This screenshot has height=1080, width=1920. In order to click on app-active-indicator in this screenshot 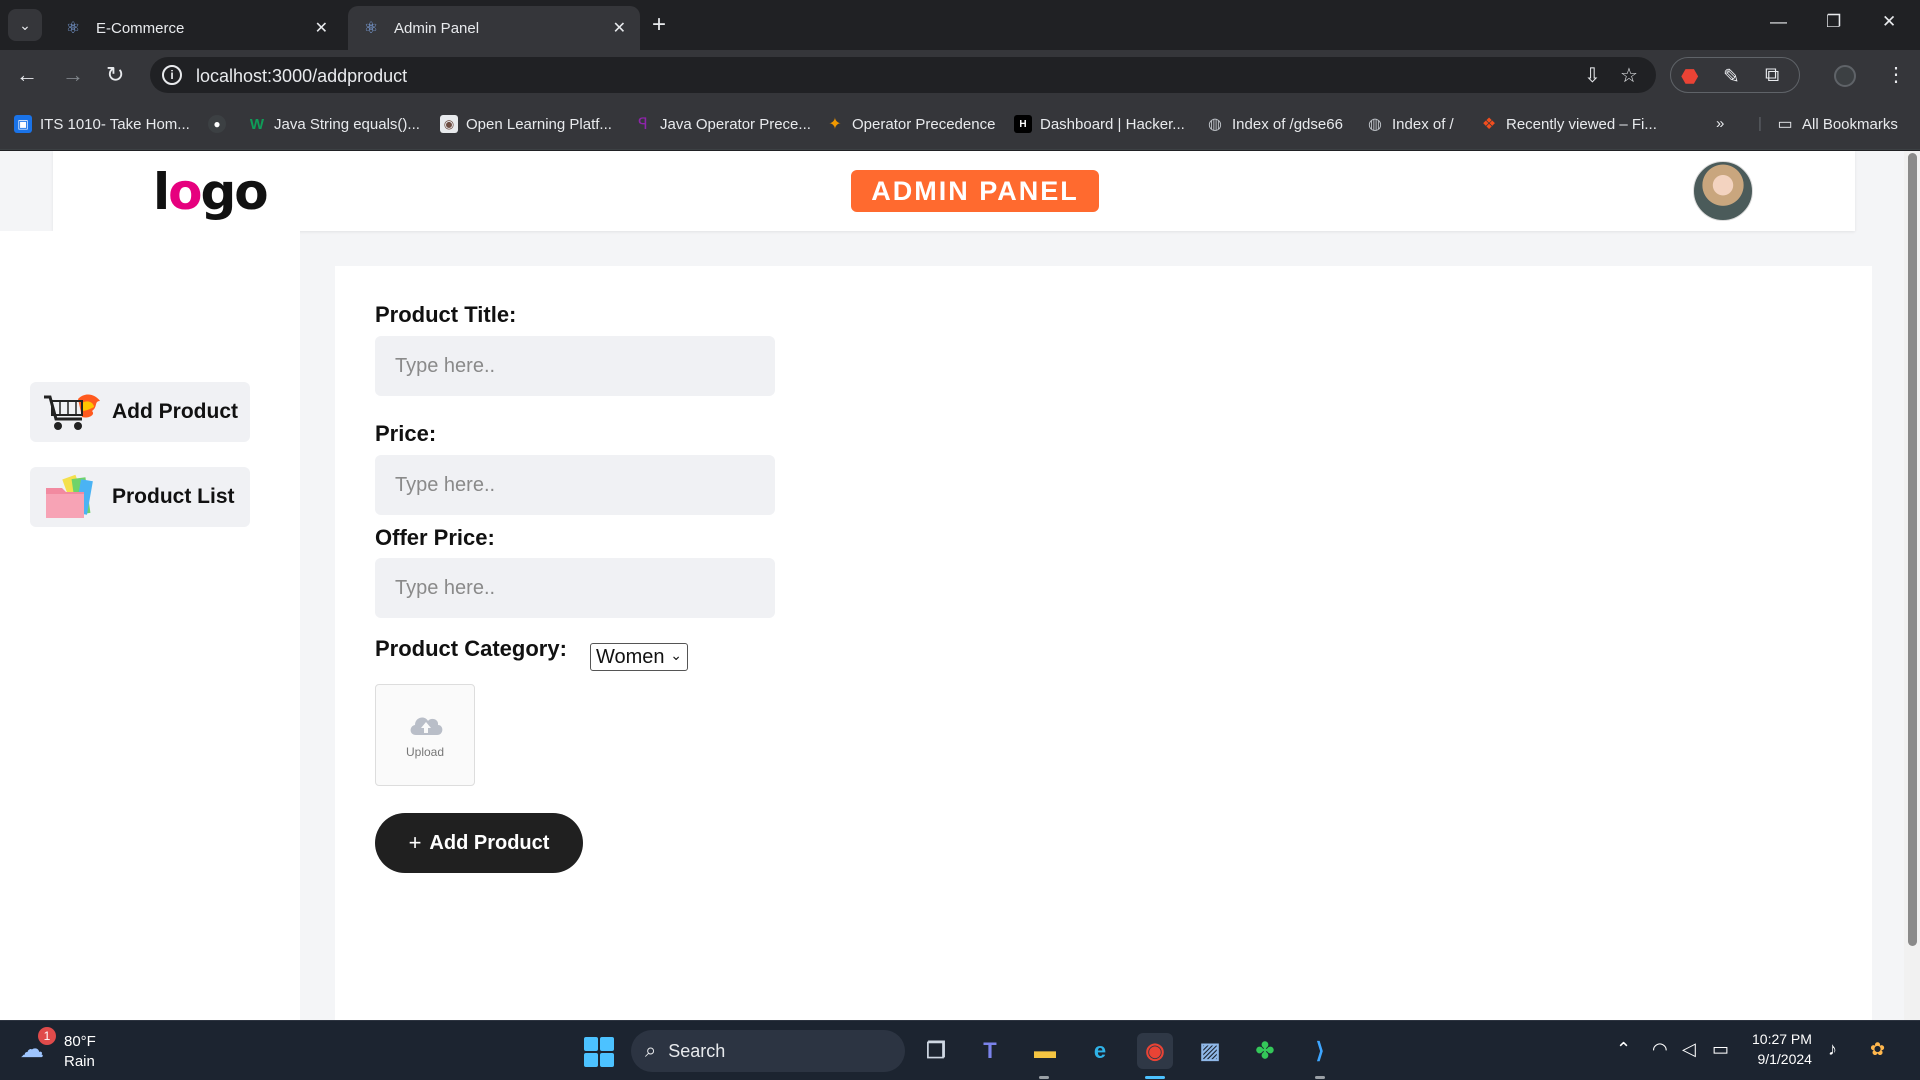, I will do `click(1155, 1077)`.